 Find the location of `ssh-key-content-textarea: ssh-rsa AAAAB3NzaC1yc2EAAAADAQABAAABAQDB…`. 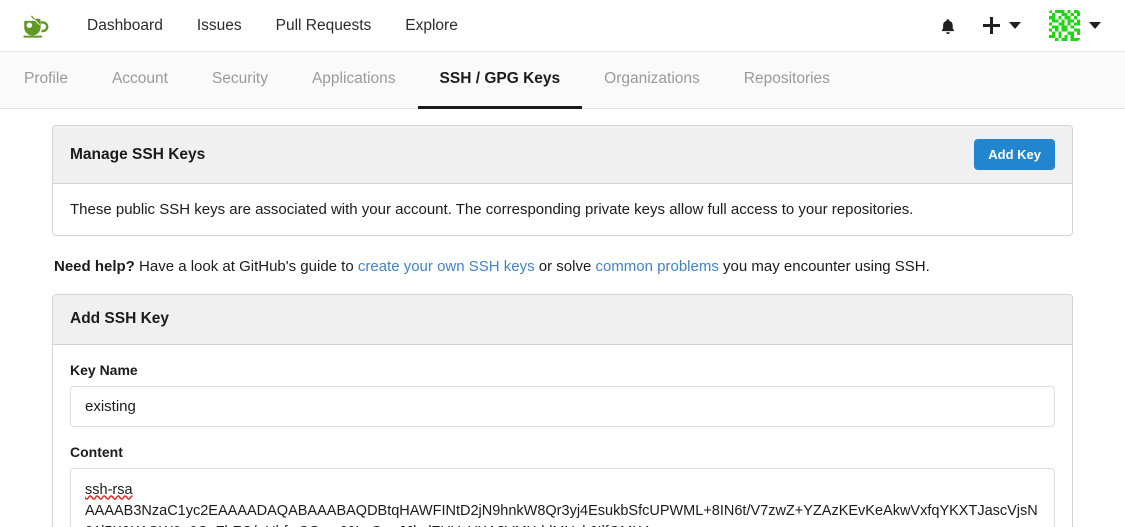

ssh-key-content-textarea: ssh-rsa AAAAB3NzaC1yc2EAAAADAQABAAABAQDB… is located at coordinates (562, 497).